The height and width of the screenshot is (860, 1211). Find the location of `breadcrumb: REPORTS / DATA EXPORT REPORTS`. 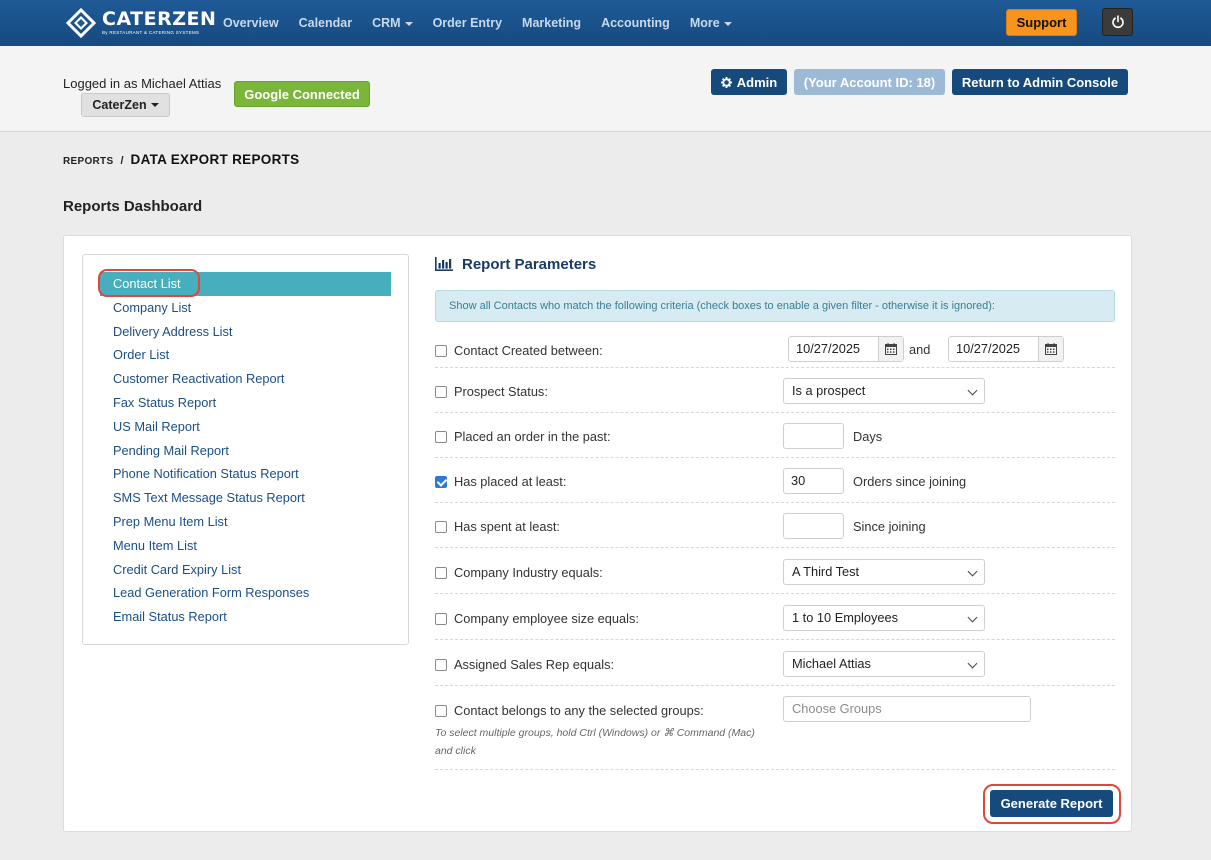

breadcrumb: REPORTS / DATA EXPORT REPORTS is located at coordinates (181, 159).